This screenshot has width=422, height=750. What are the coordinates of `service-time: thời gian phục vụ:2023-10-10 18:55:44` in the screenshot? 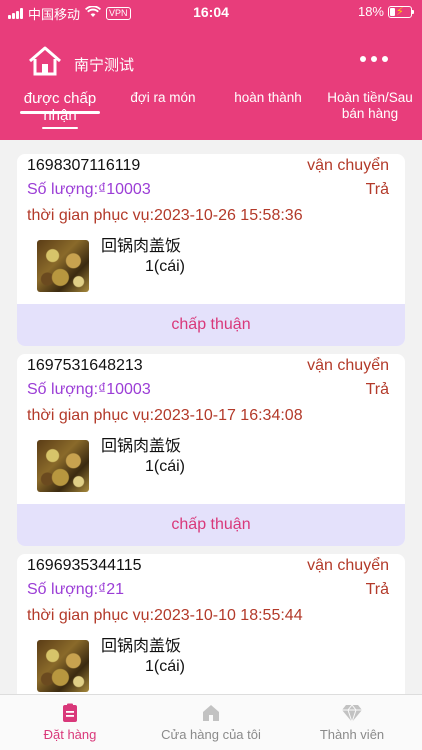 It's located at (165, 615).